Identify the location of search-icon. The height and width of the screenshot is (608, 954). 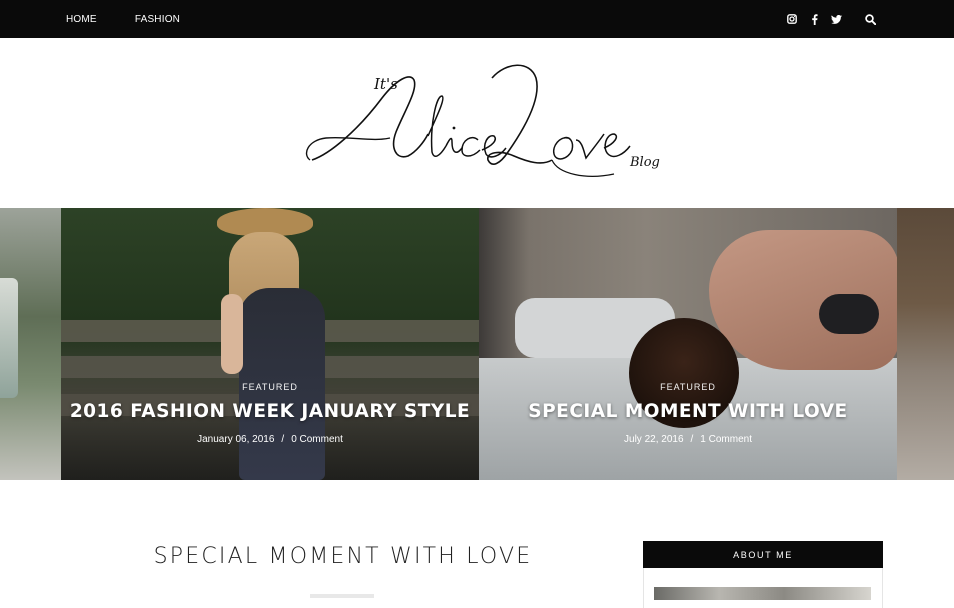
(870, 19).